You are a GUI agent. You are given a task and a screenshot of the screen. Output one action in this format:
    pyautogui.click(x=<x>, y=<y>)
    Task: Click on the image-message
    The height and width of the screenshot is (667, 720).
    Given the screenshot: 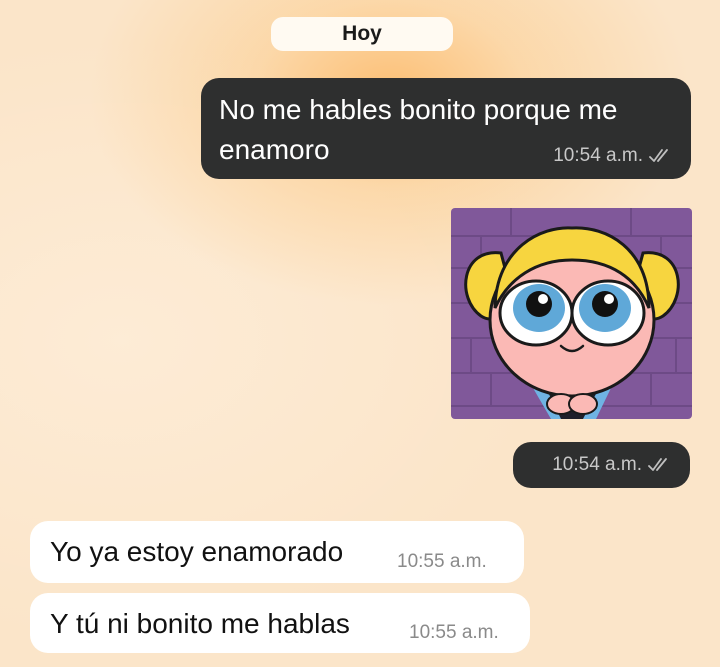 What is the action you would take?
    pyautogui.click(x=571, y=313)
    